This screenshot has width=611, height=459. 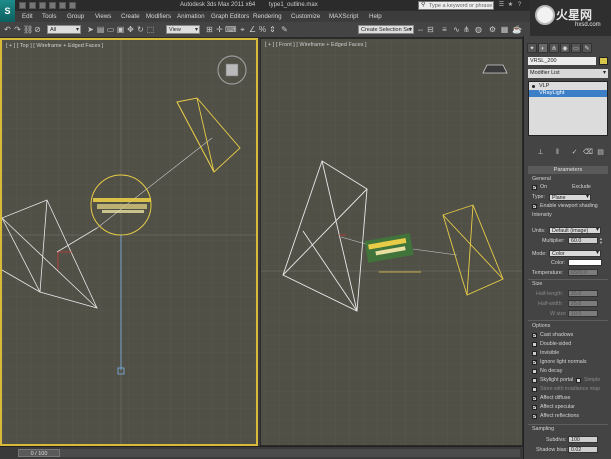 What do you see at coordinates (557, 152) in the screenshot?
I see `show-end-result-icon: ‖` at bounding box center [557, 152].